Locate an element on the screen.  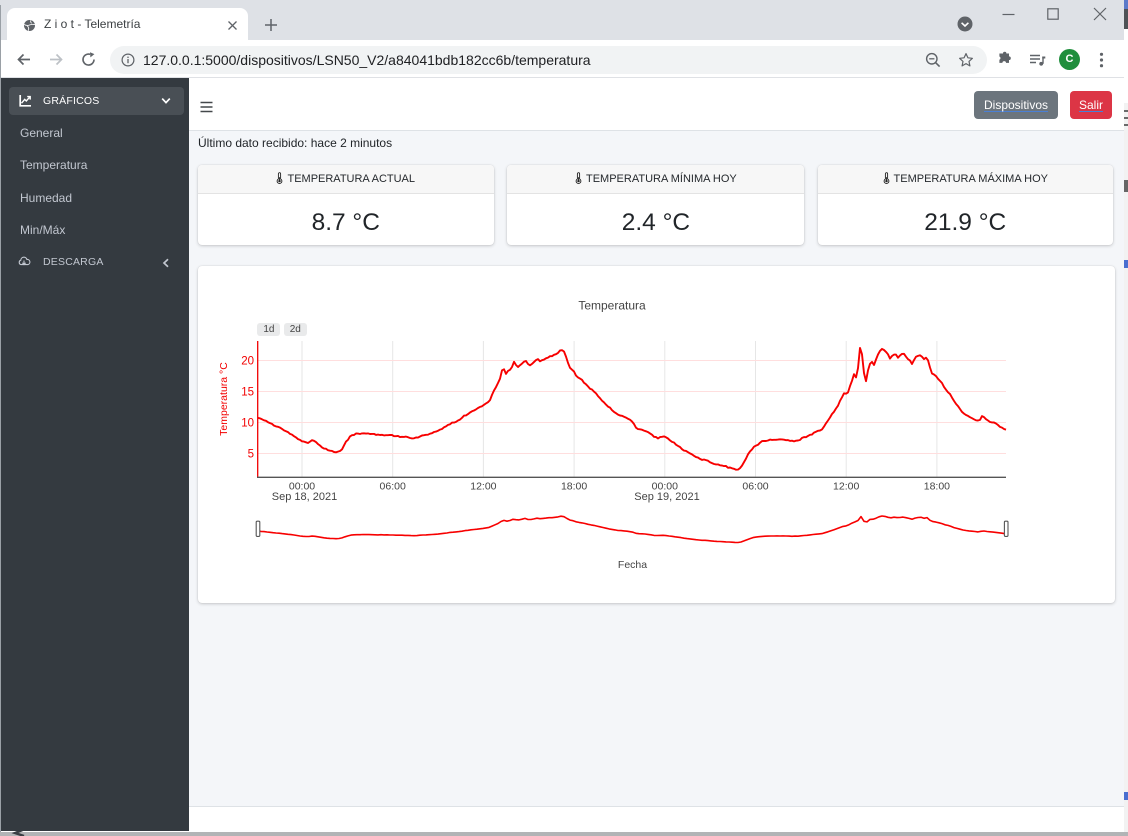
svg-text: Temperatura °C is located at coordinates (224, 399).